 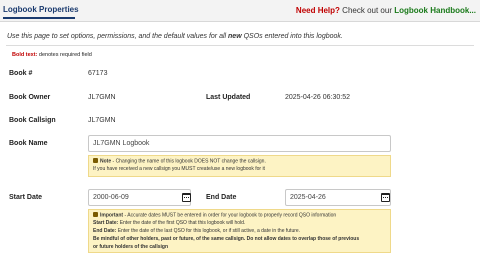 What do you see at coordinates (239, 143) in the screenshot?
I see `book-name-input: JL7GMN Logbook` at bounding box center [239, 143].